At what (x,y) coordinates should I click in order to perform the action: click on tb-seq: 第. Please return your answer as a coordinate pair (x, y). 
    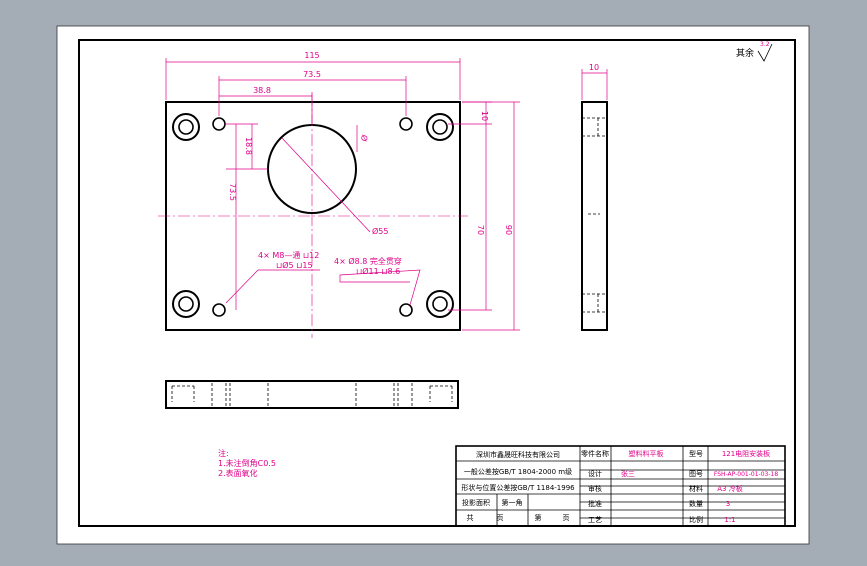
    Looking at the image, I should click on (538, 517).